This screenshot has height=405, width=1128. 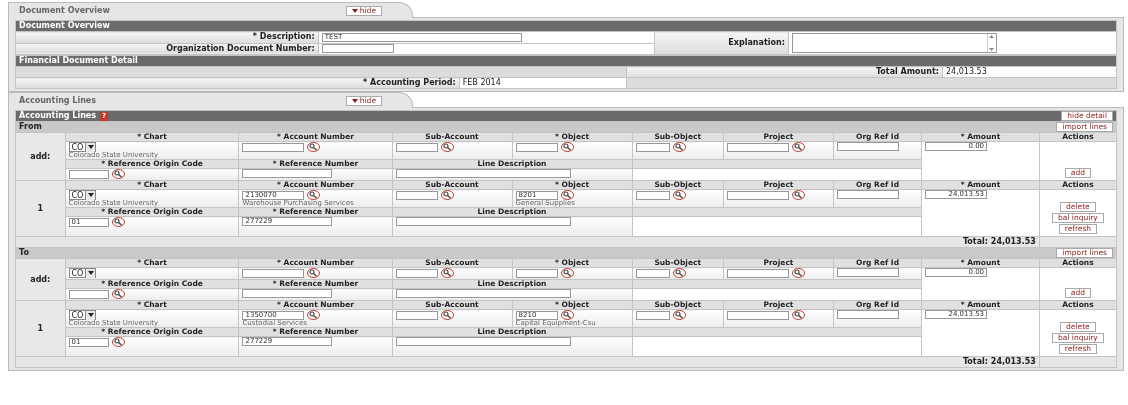 I want to click on section-title: Accounting Lines, so click(x=58, y=116).